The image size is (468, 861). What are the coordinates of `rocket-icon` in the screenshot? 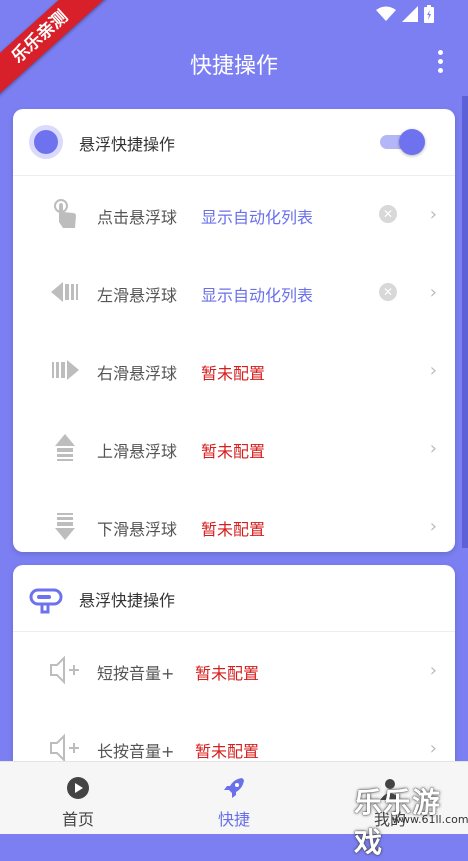 It's located at (234, 788).